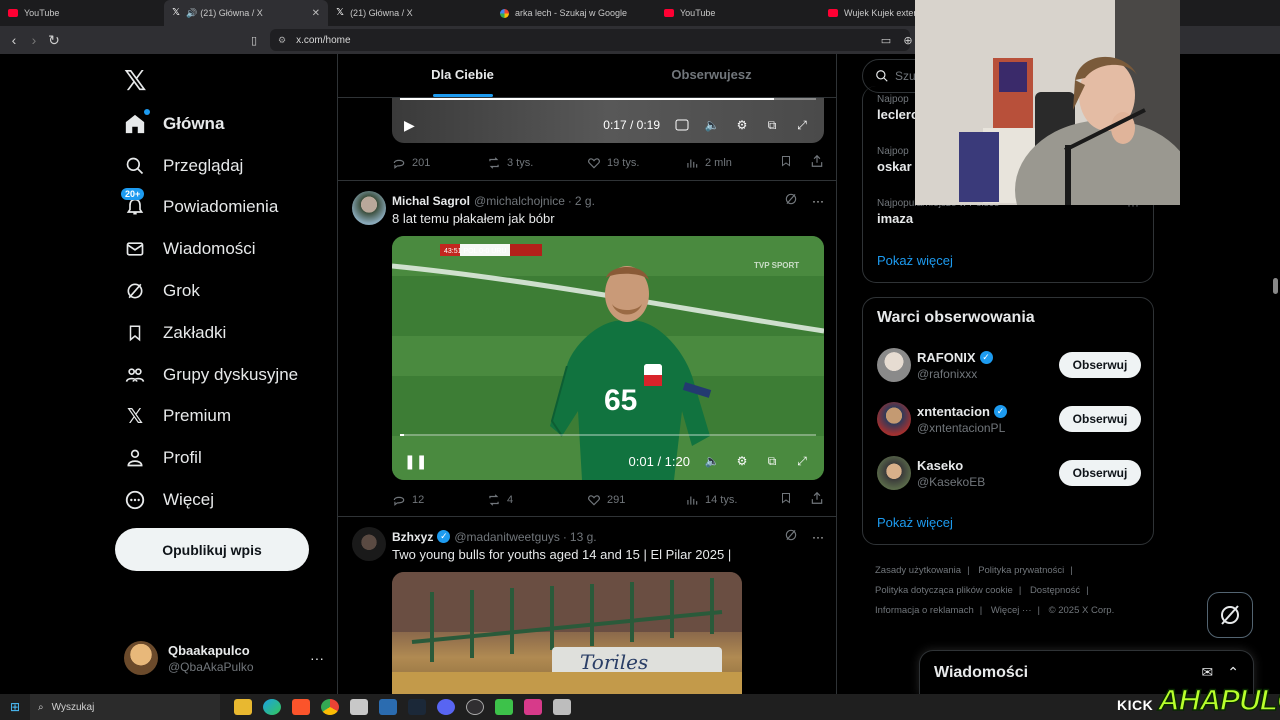  What do you see at coordinates (254, 40) in the screenshot?
I see `bookmark-page-icon: ▯` at bounding box center [254, 40].